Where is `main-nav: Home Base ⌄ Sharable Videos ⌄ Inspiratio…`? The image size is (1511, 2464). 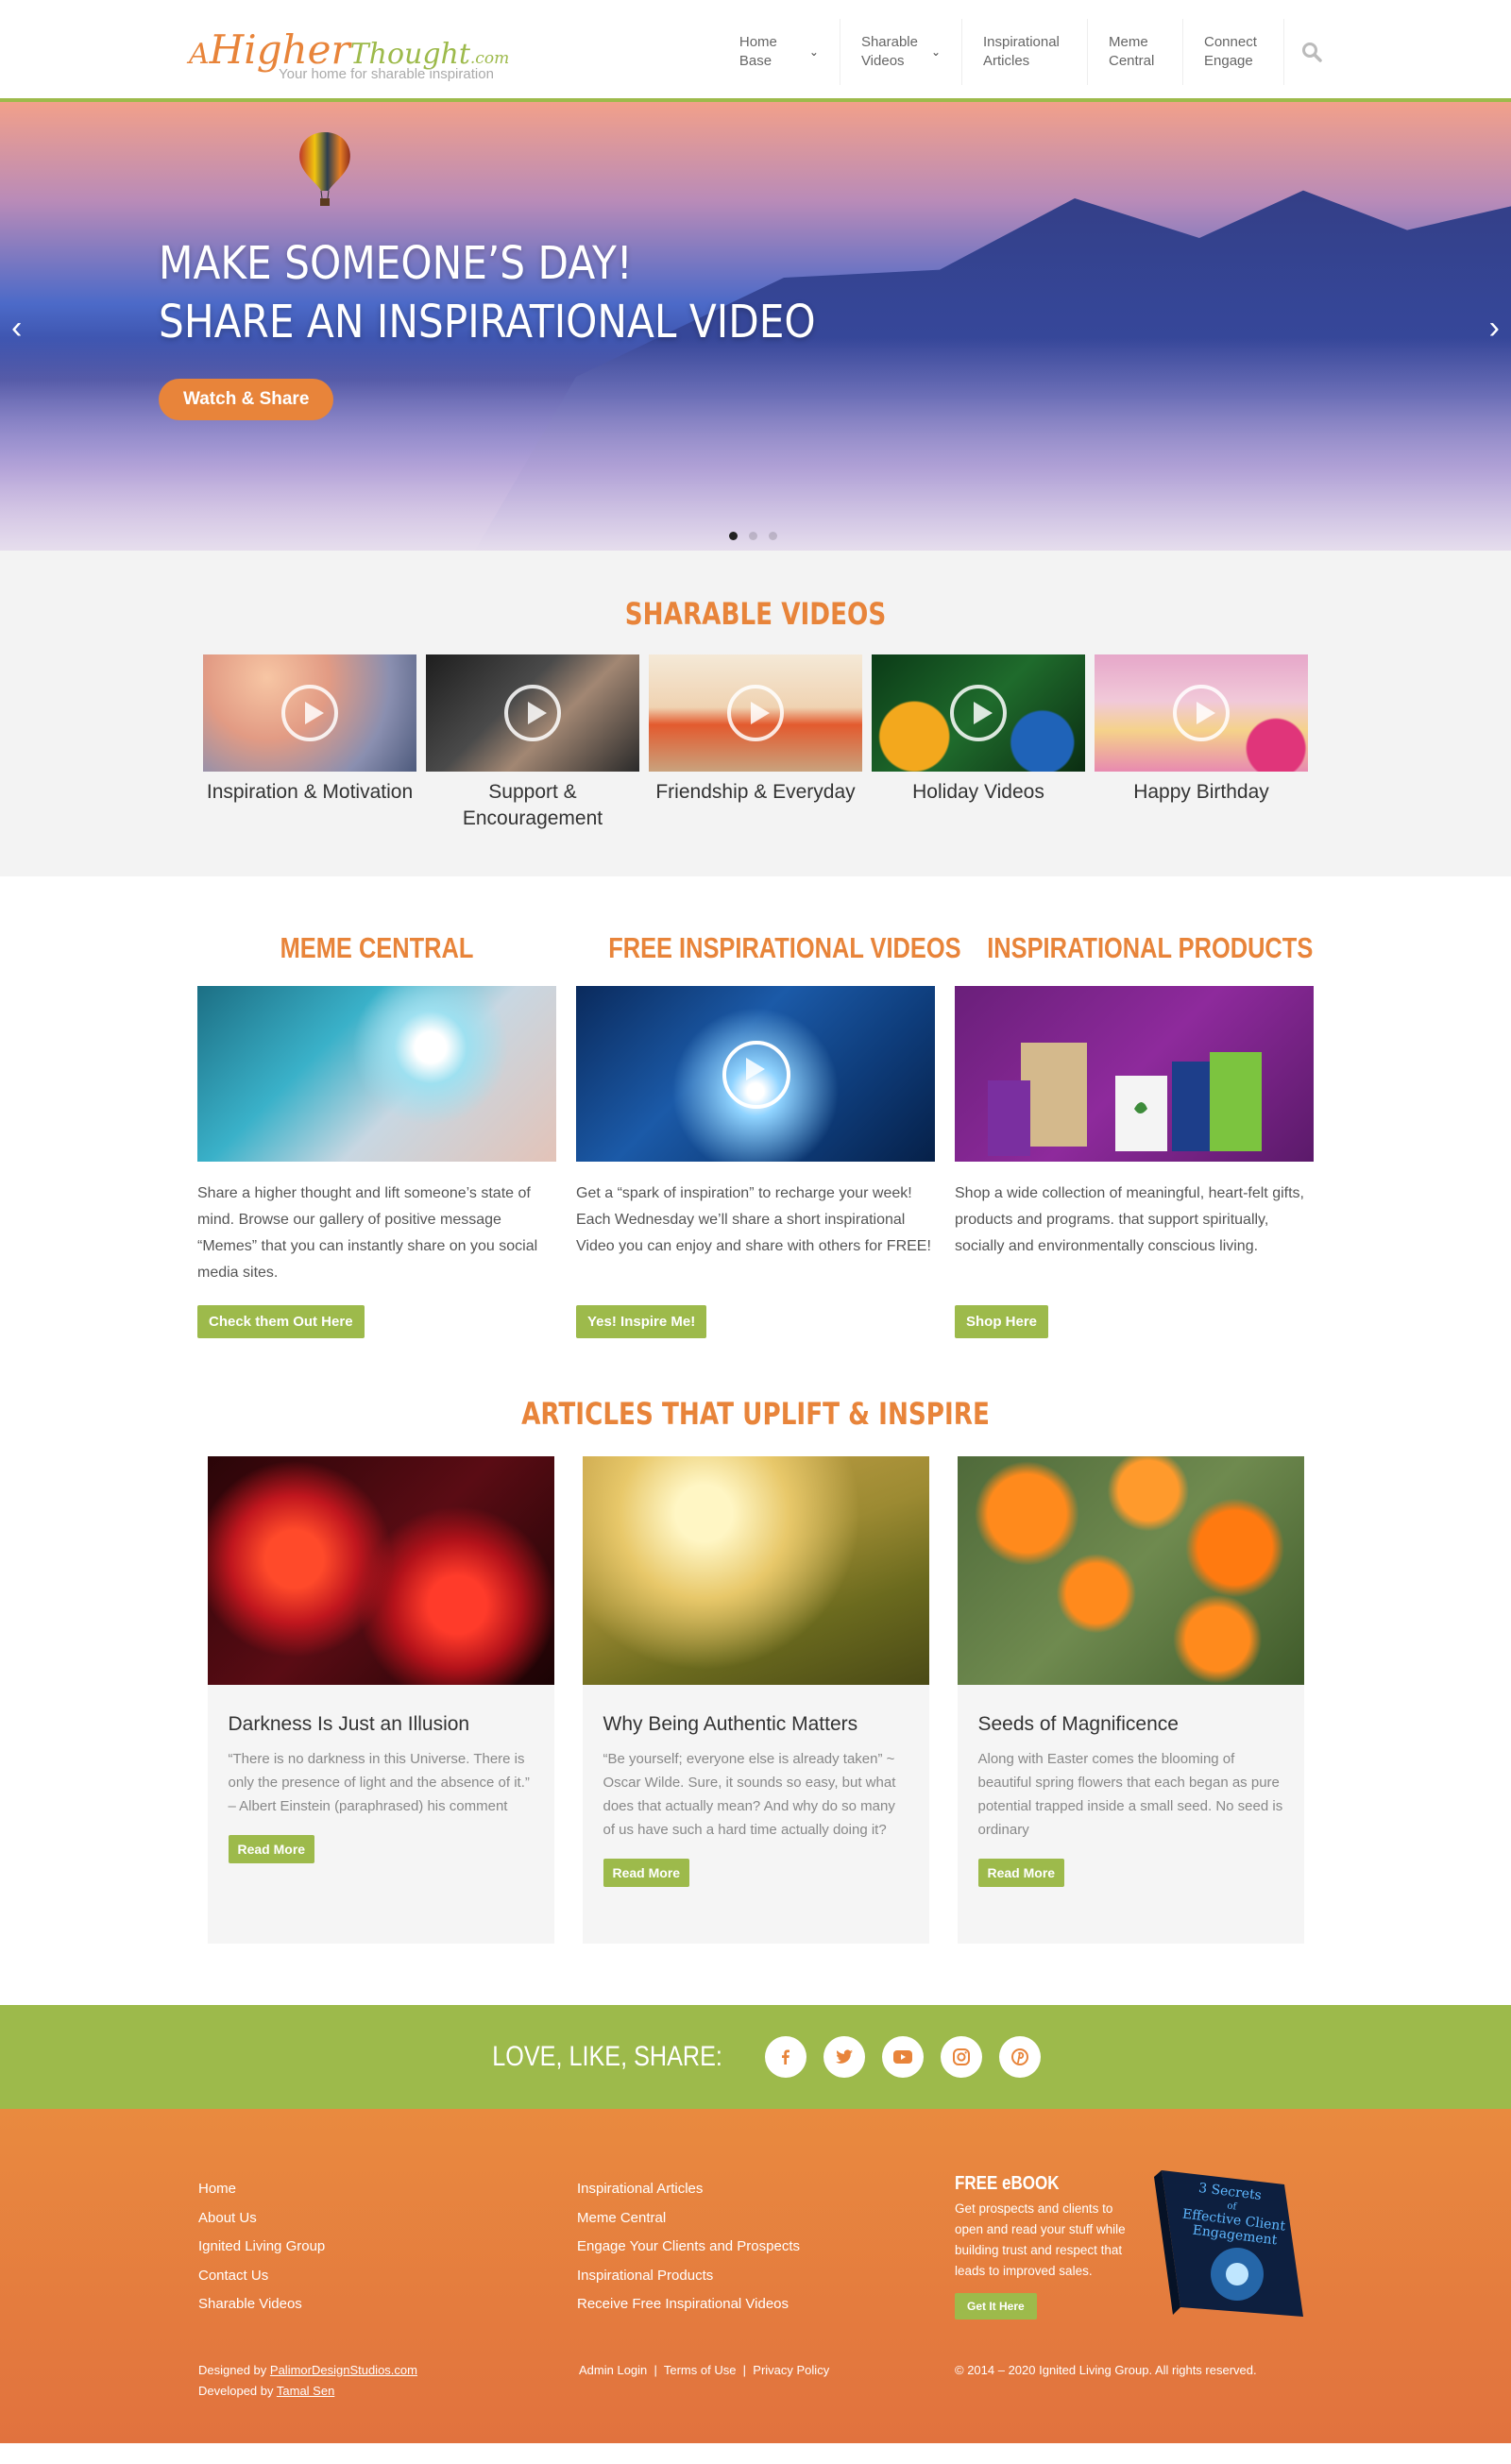 main-nav: Home Base ⌄ Sharable Videos ⌄ Inspiratio… is located at coordinates (1020, 52).